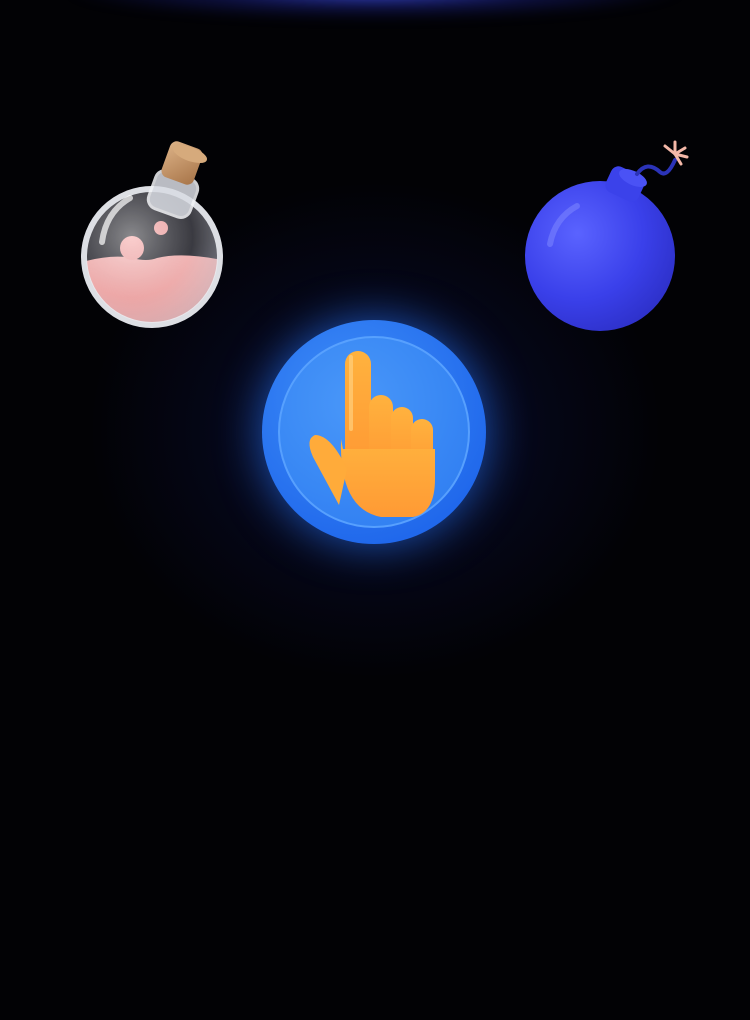  Describe the element at coordinates (374, 432) in the screenshot. I see `tap-button` at that location.